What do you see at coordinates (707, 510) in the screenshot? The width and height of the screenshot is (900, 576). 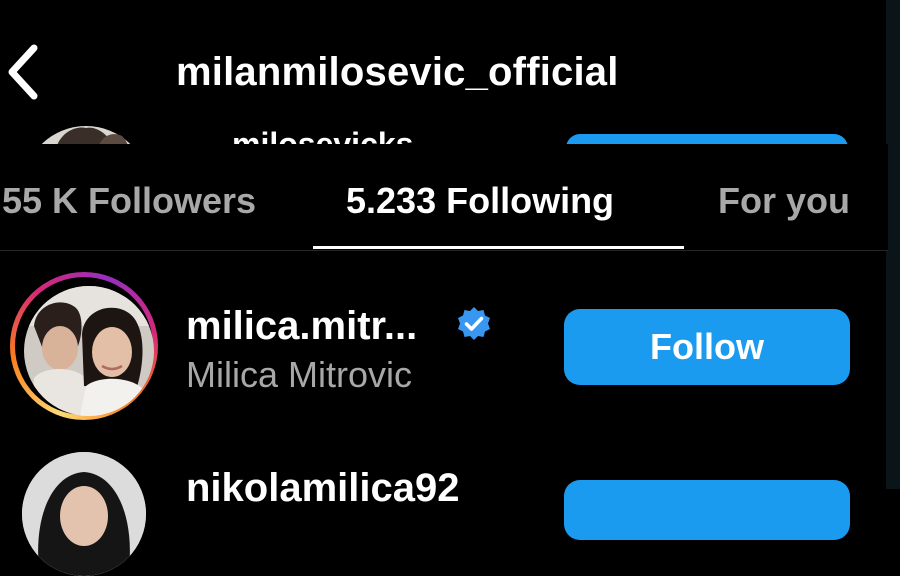 I see `next-follow-button` at bounding box center [707, 510].